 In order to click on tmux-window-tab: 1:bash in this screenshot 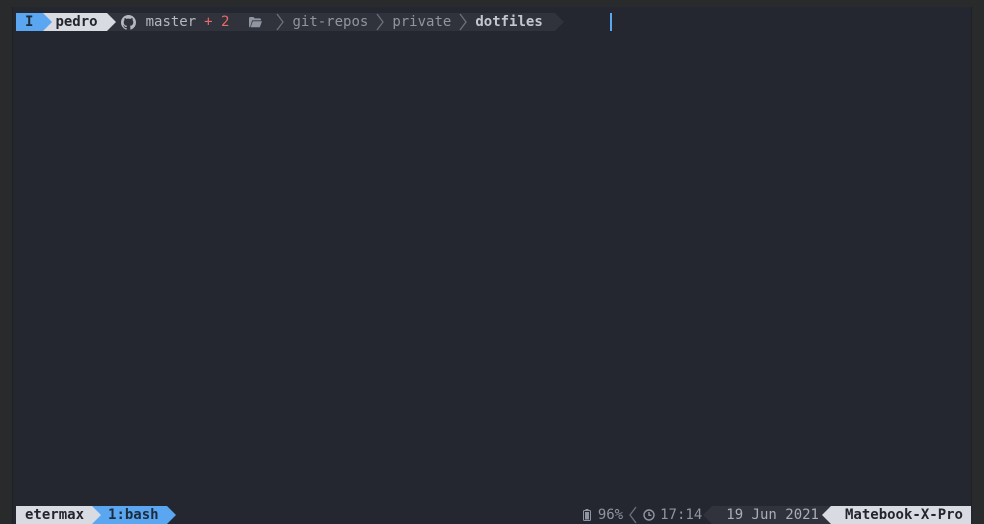, I will do `click(134, 515)`.